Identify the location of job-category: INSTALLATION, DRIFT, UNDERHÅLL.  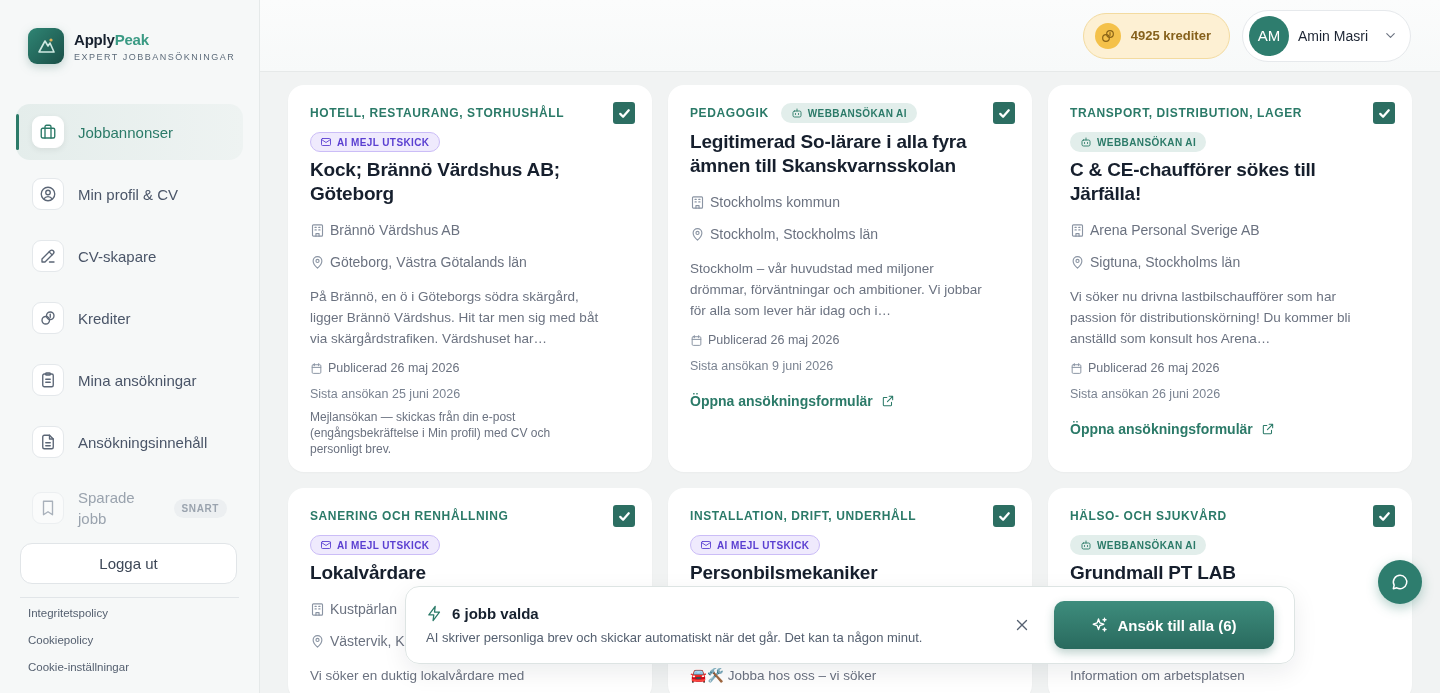
(803, 516).